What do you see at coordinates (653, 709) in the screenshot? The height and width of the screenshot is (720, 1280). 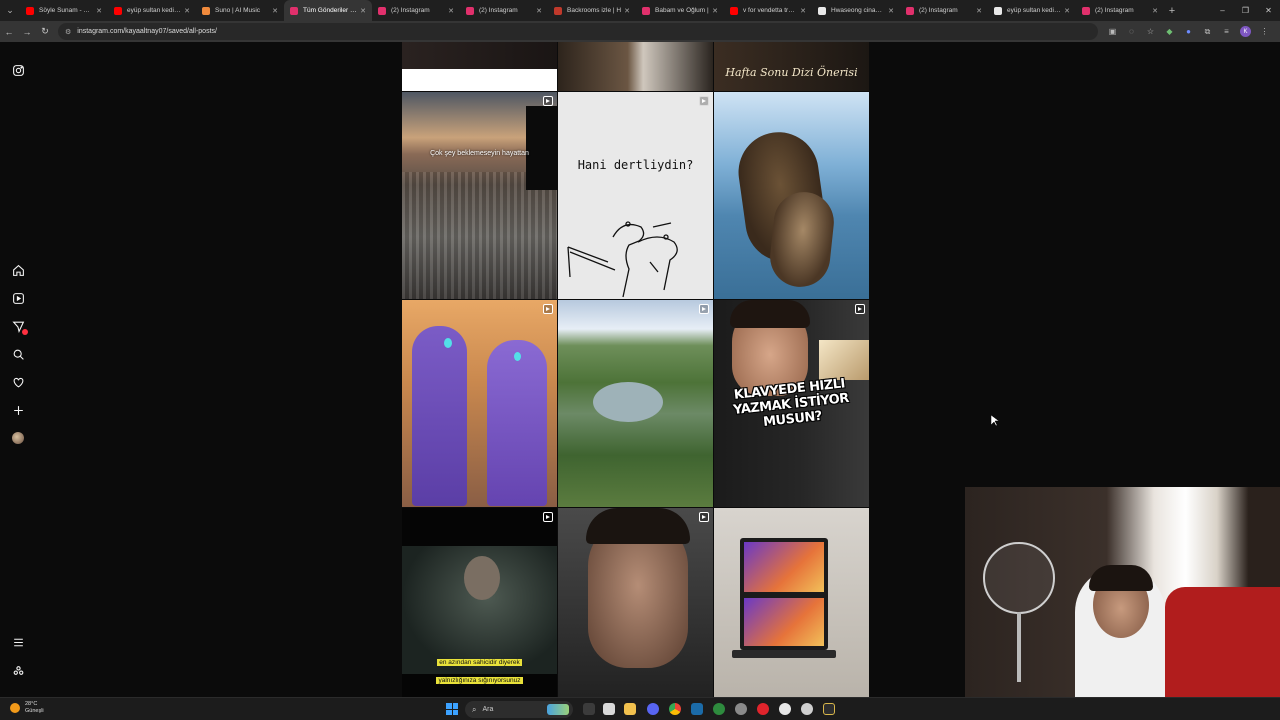 I see `discord-icon` at bounding box center [653, 709].